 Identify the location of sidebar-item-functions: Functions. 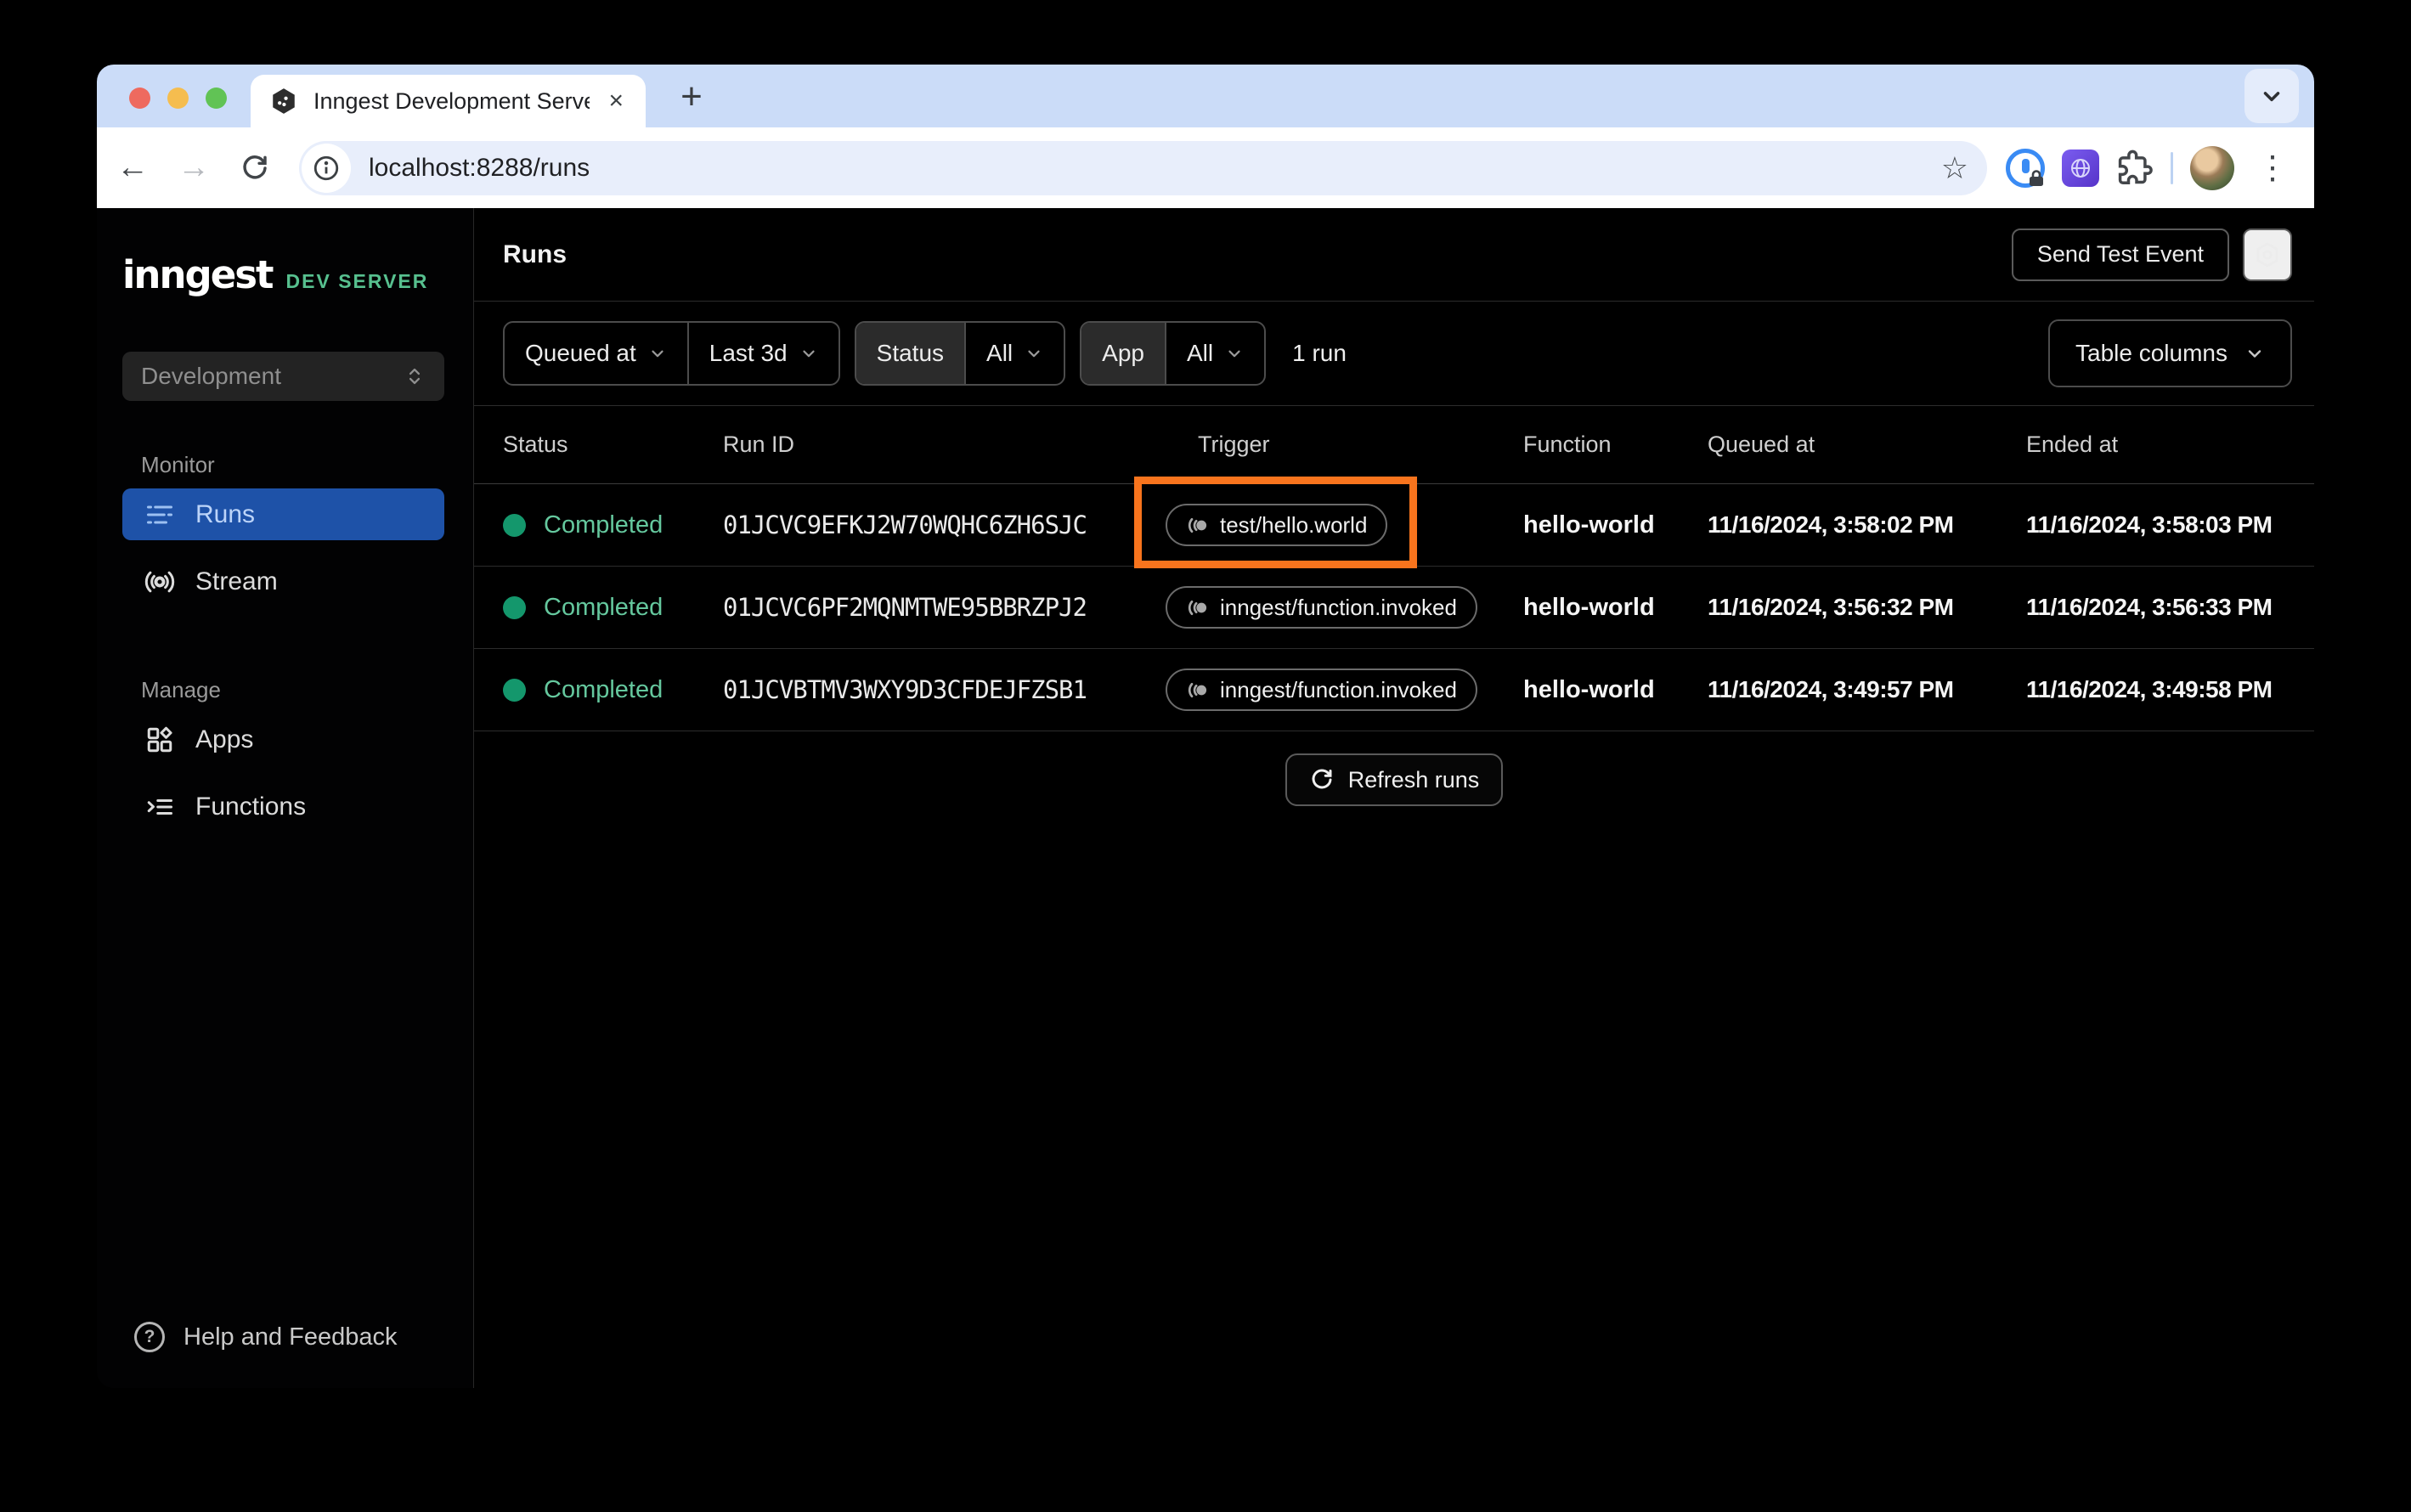
(283, 806).